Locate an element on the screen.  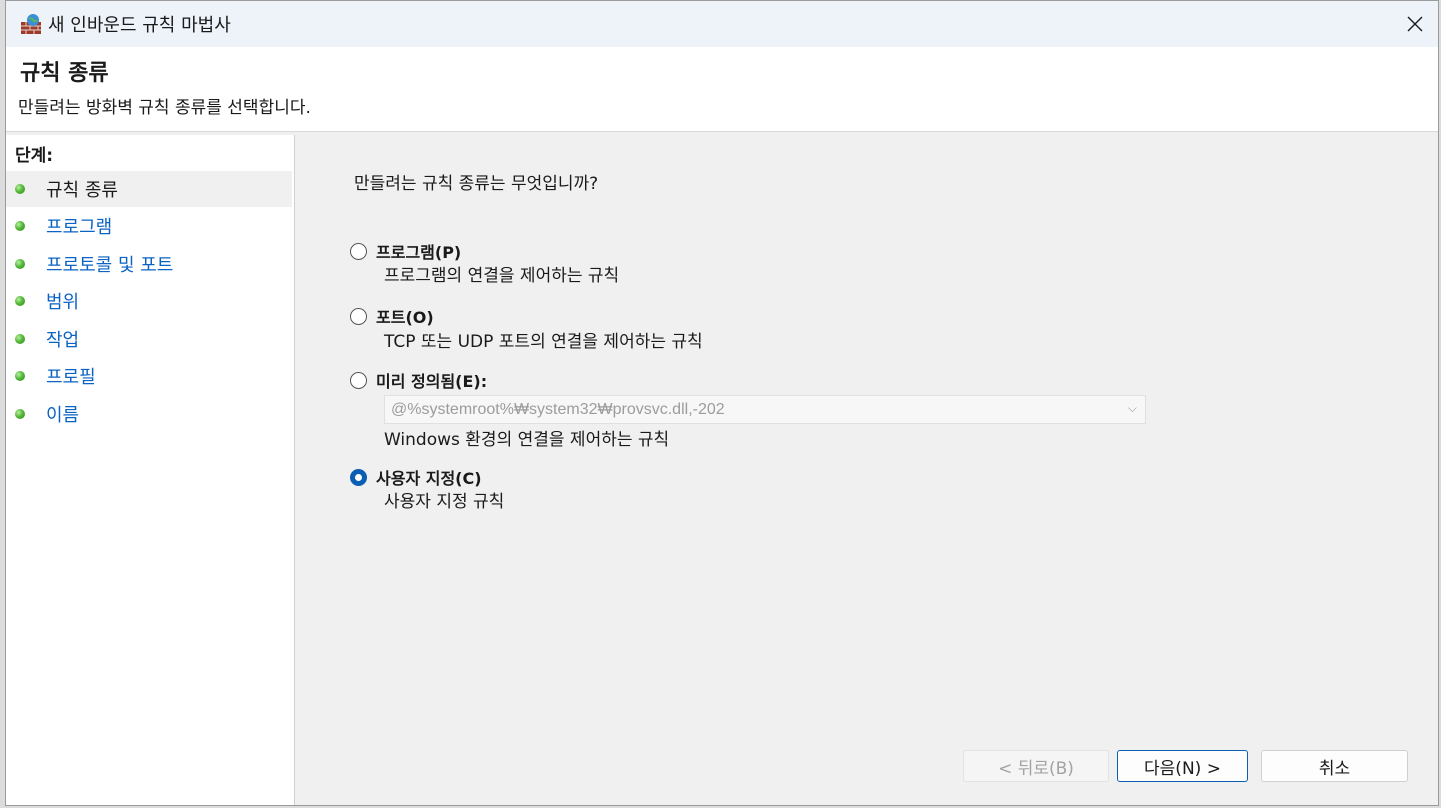
step-label: 규칙 종류 is located at coordinates (82, 190).